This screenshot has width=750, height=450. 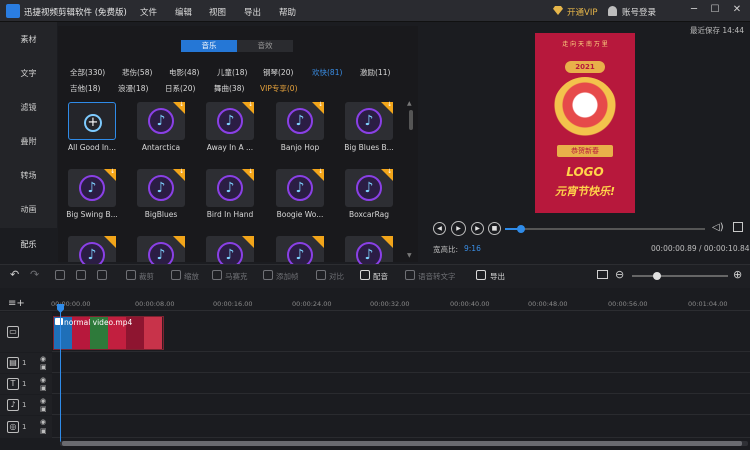 I want to click on sidebar-item-animation: 动画, so click(x=28, y=210).